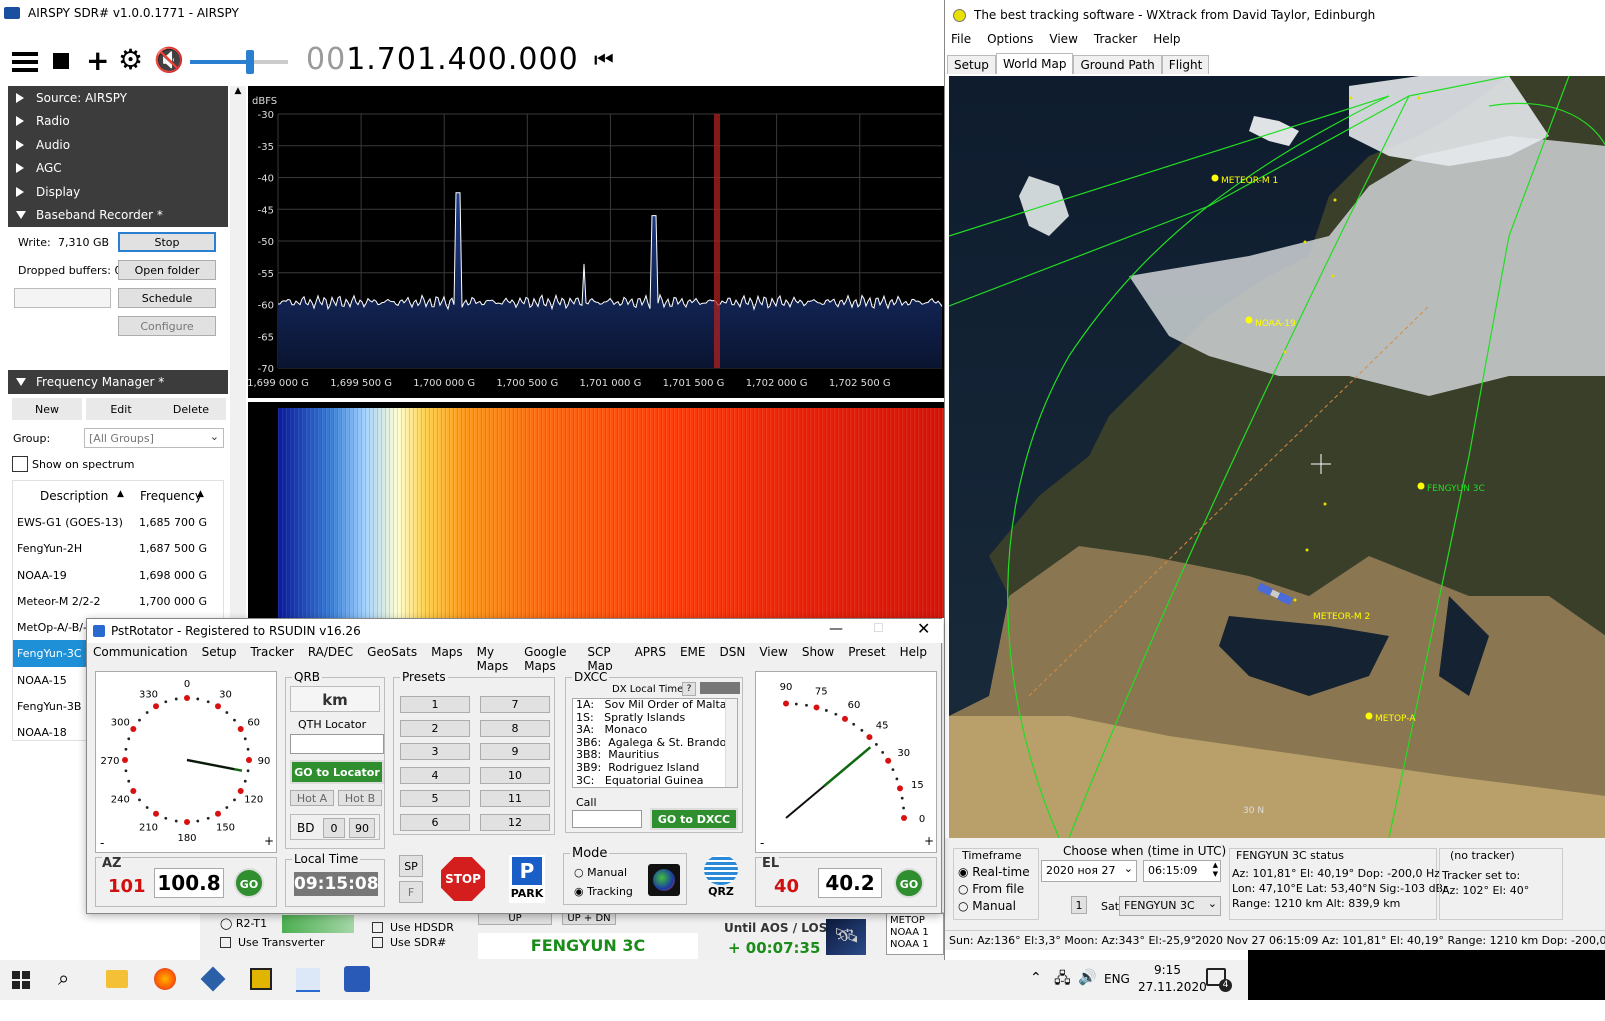  What do you see at coordinates (20, 464) in the screenshot?
I see `show-on-spectrum-checkbox` at bounding box center [20, 464].